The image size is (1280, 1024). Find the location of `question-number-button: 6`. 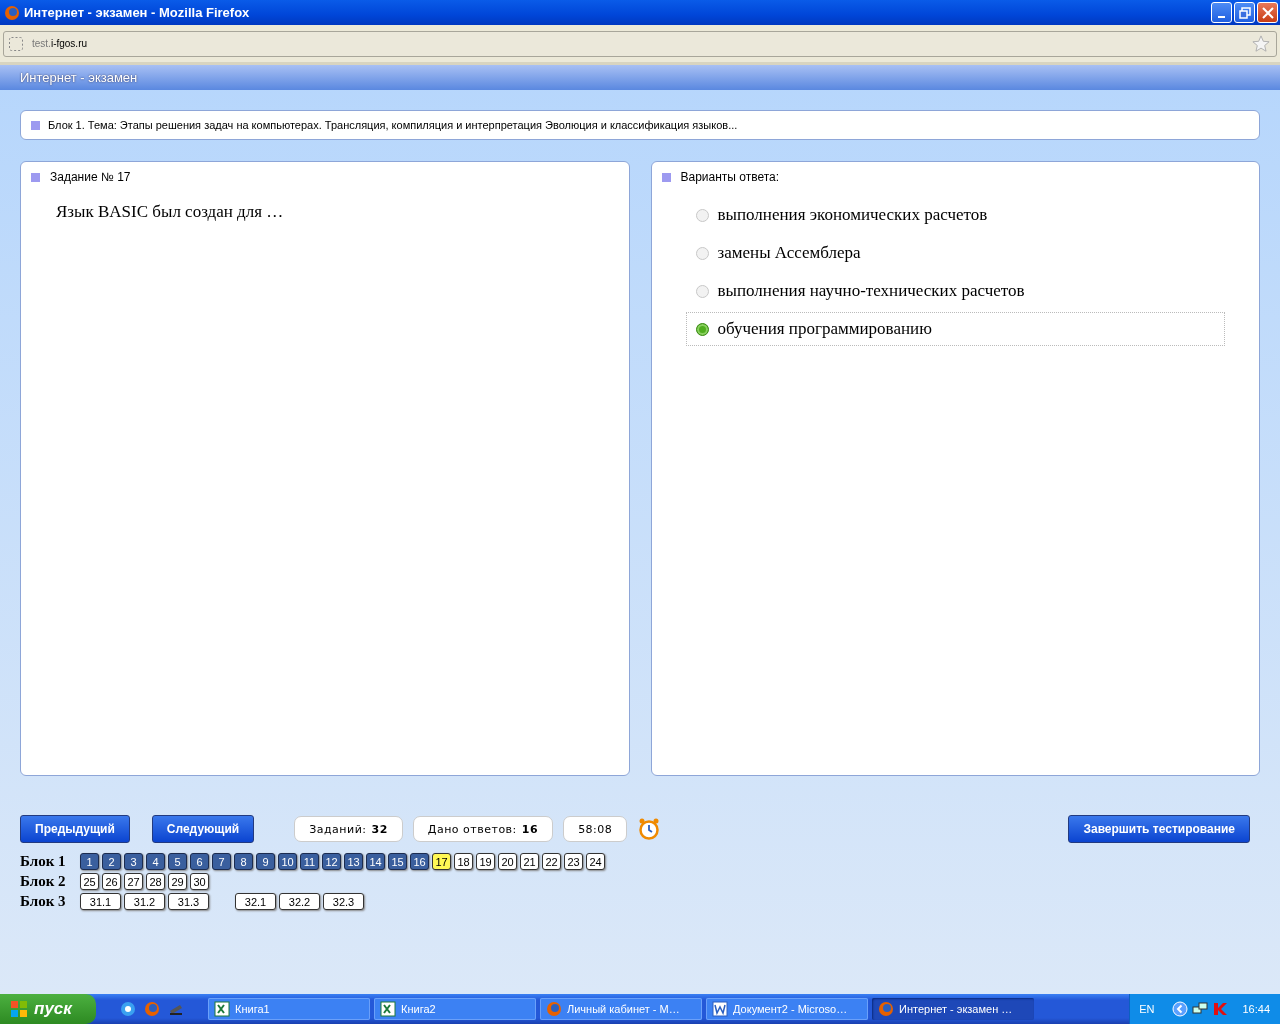

question-number-button: 6 is located at coordinates (199, 861).